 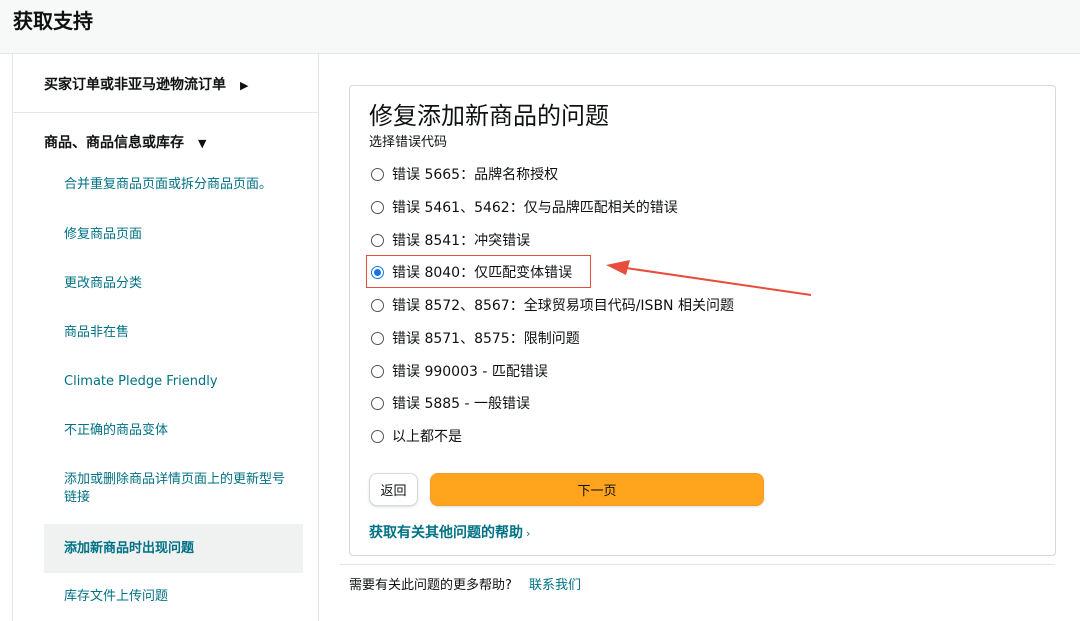 I want to click on category-label: 买家订单或非亚马逊物流订单, so click(x=135, y=85).